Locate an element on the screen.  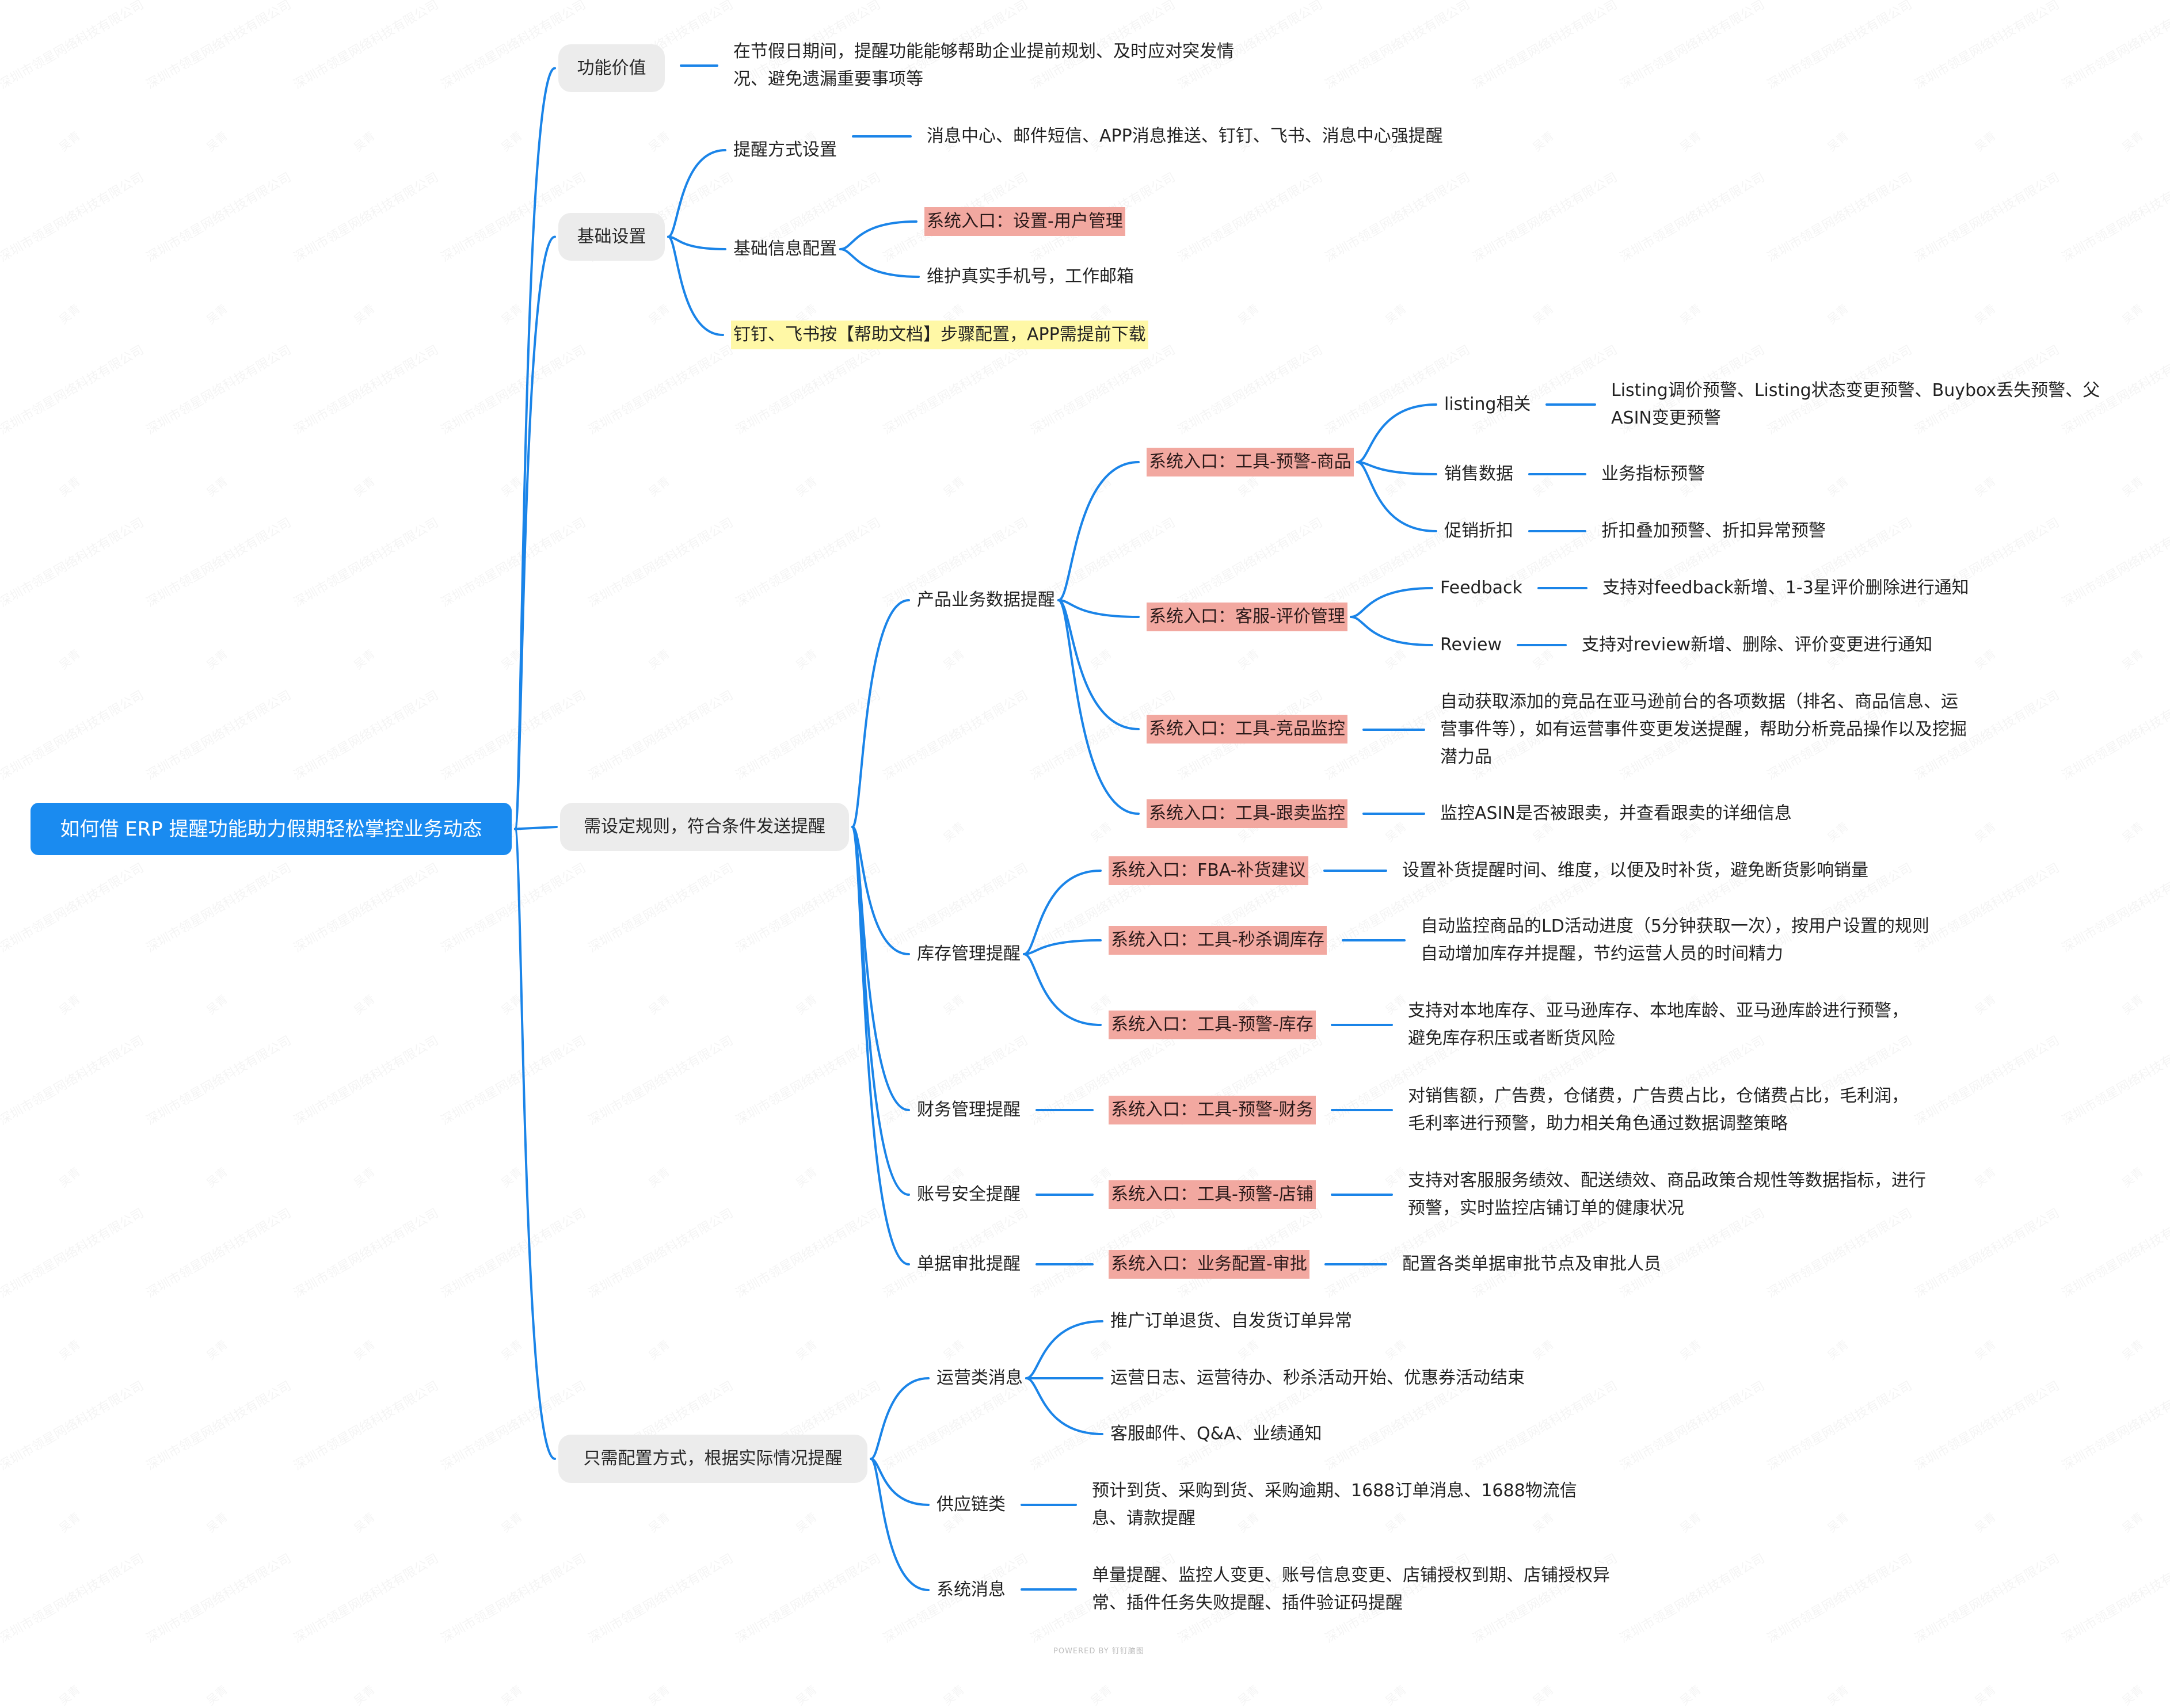
system-entry-review-management: 系统入口：客服-评价管理 is located at coordinates (1247, 617).